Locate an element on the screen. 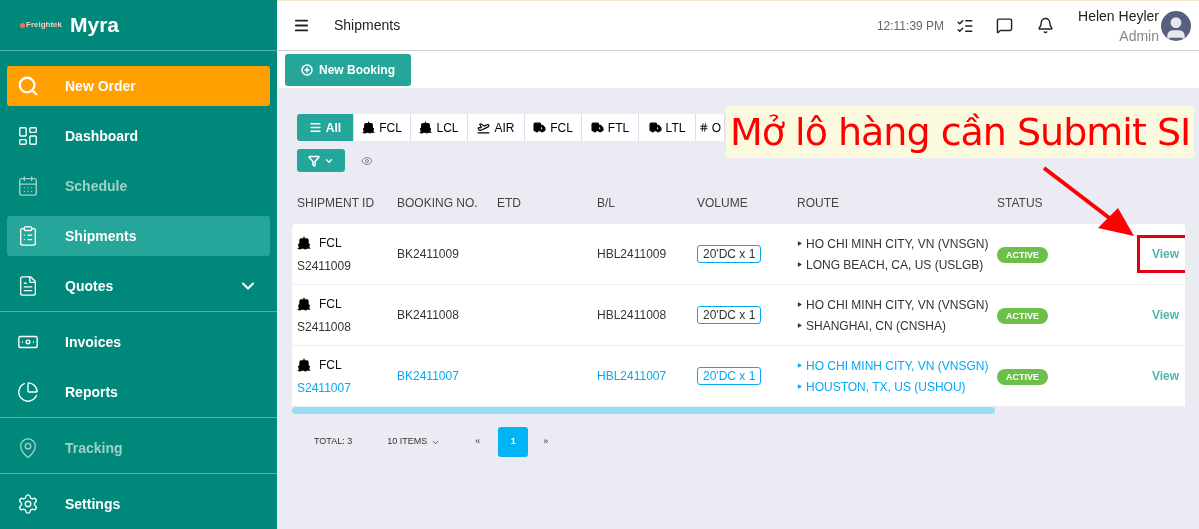 The width and height of the screenshot is (1199, 529). filter-button is located at coordinates (321, 160).